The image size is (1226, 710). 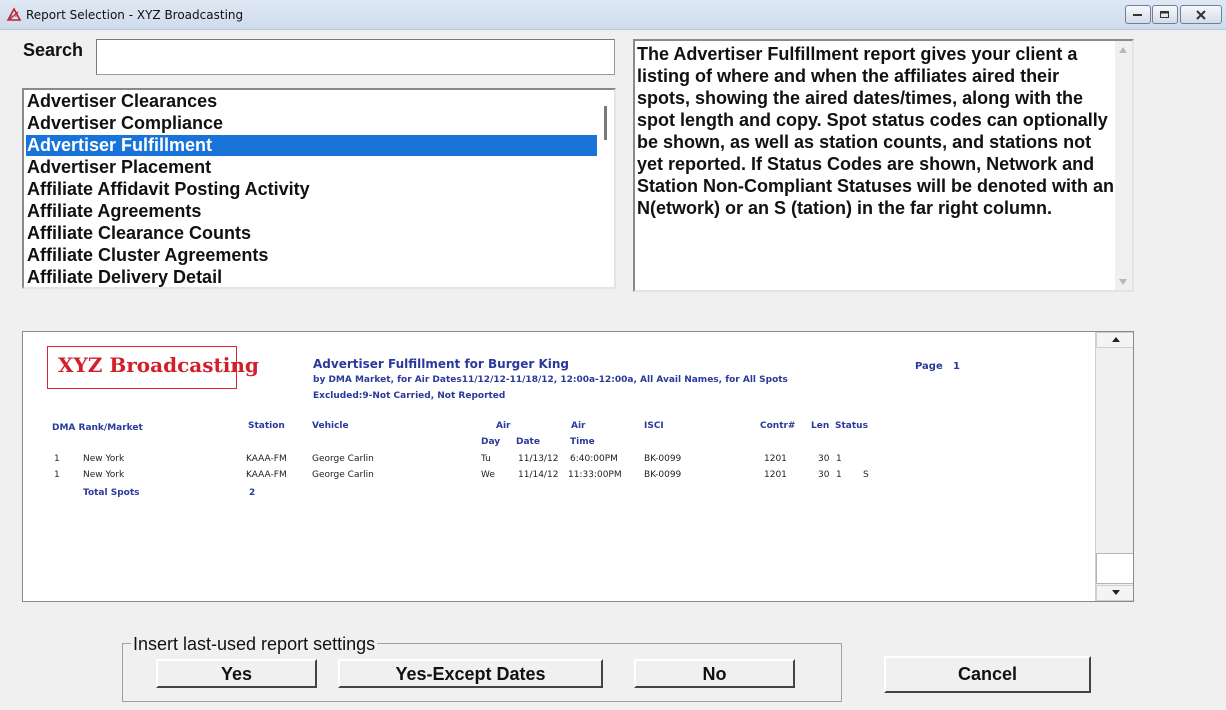 I want to click on window-title: Report Selection - XYZ Broadcasting, so click(x=135, y=15).